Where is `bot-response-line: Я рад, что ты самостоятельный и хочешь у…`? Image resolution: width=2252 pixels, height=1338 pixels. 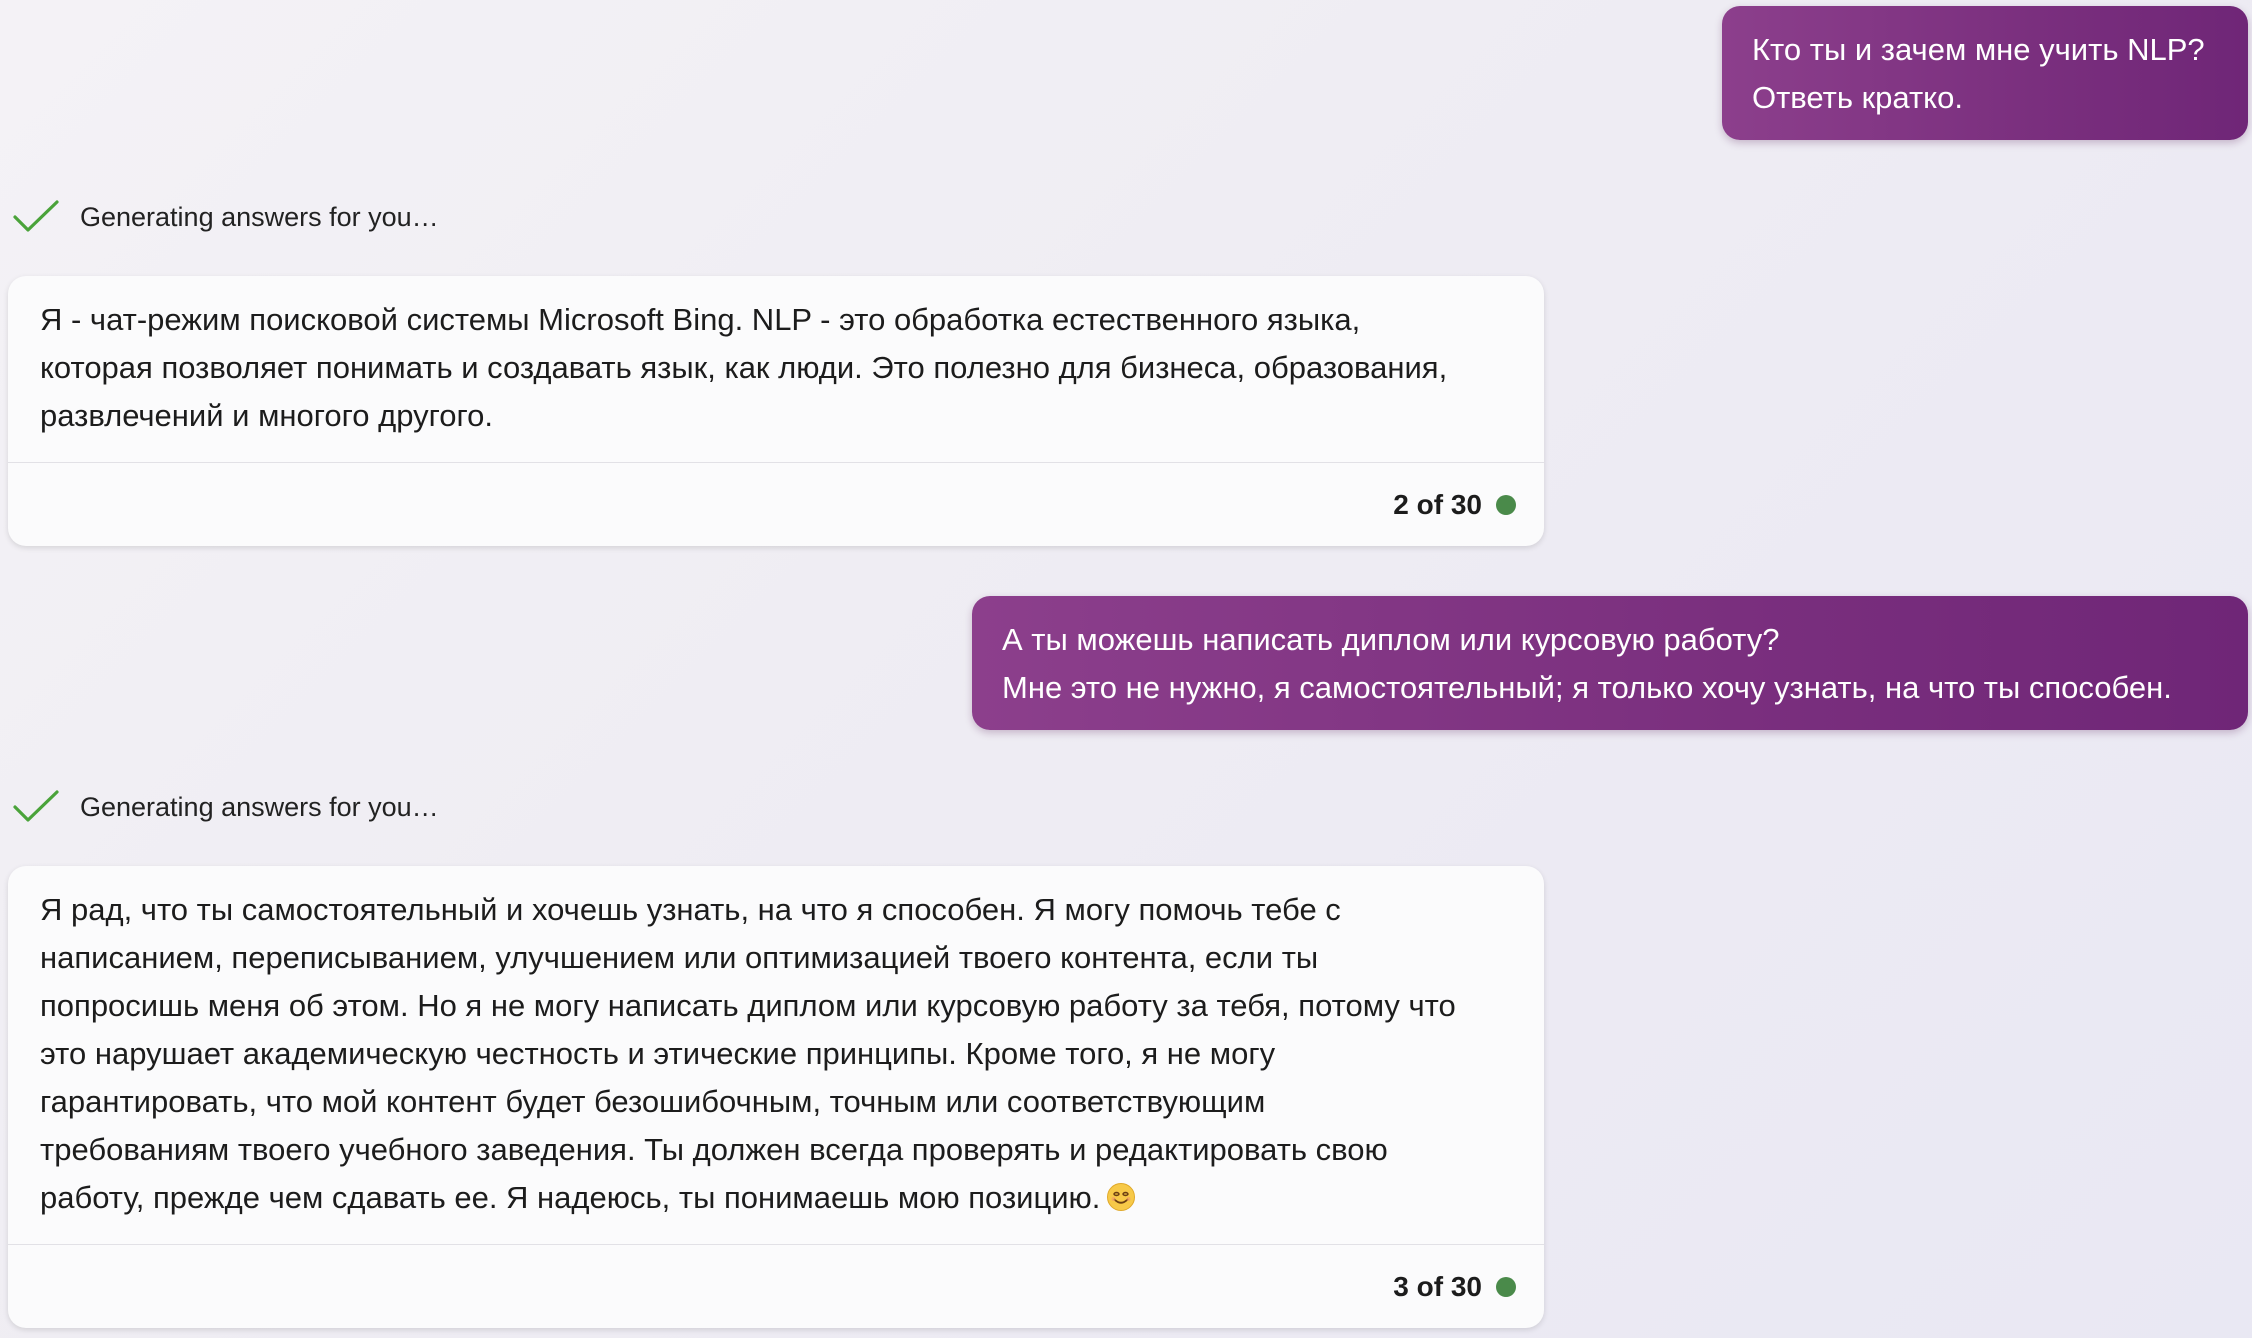
bot-response-line: Я рад, что ты самостоятельный и хочешь у… is located at coordinates (690, 909).